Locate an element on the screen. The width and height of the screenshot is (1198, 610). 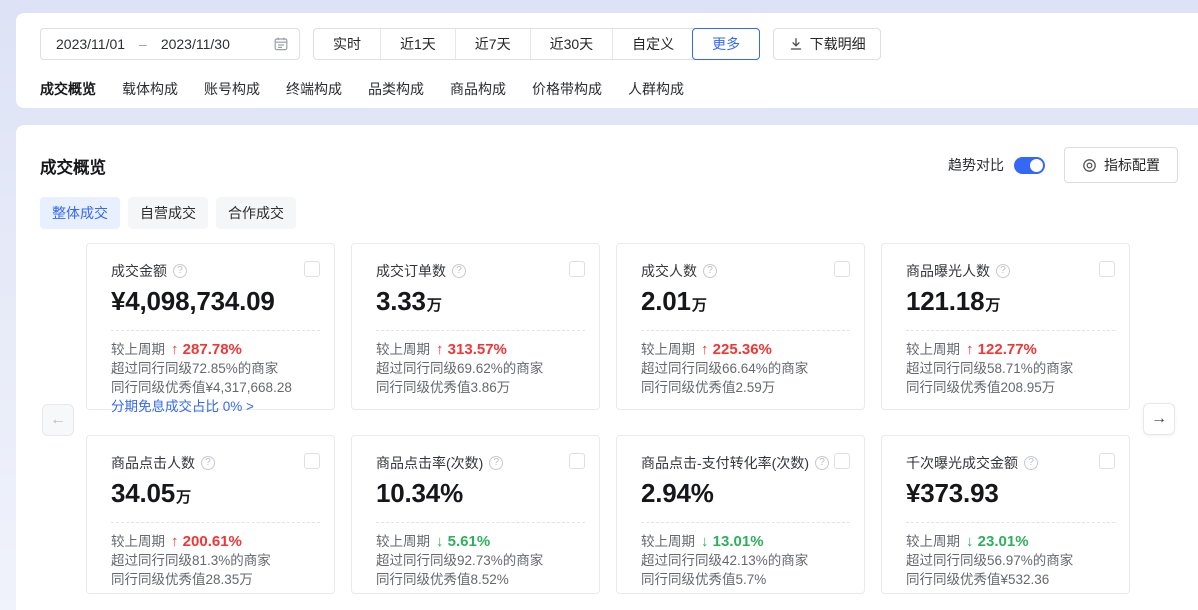
carousel-next-button: → is located at coordinates (1159, 419).